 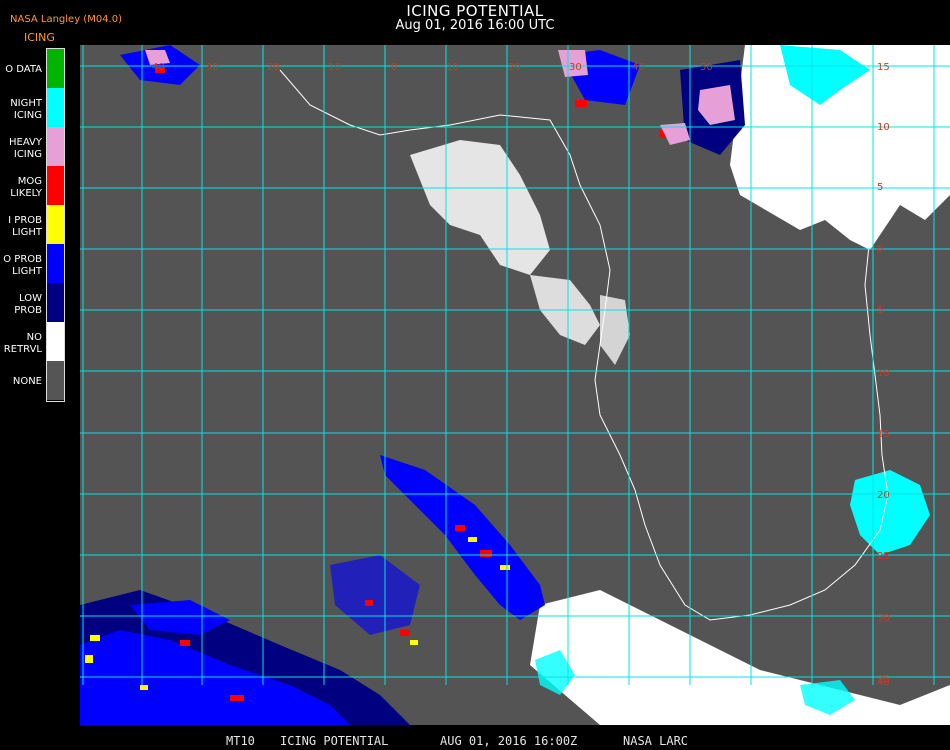 I want to click on footer-product: ICING POTENTIAL, so click(x=334, y=741).